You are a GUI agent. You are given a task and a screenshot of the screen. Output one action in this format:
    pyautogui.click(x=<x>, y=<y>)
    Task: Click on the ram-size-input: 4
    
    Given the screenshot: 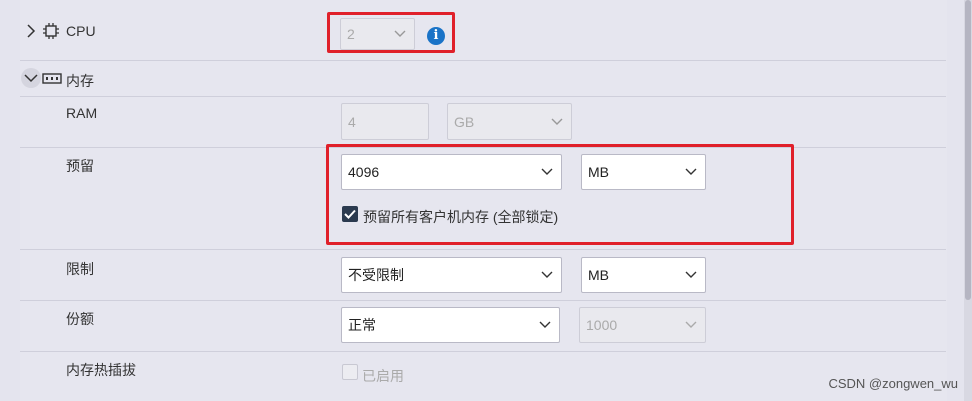 What is the action you would take?
    pyautogui.click(x=385, y=121)
    